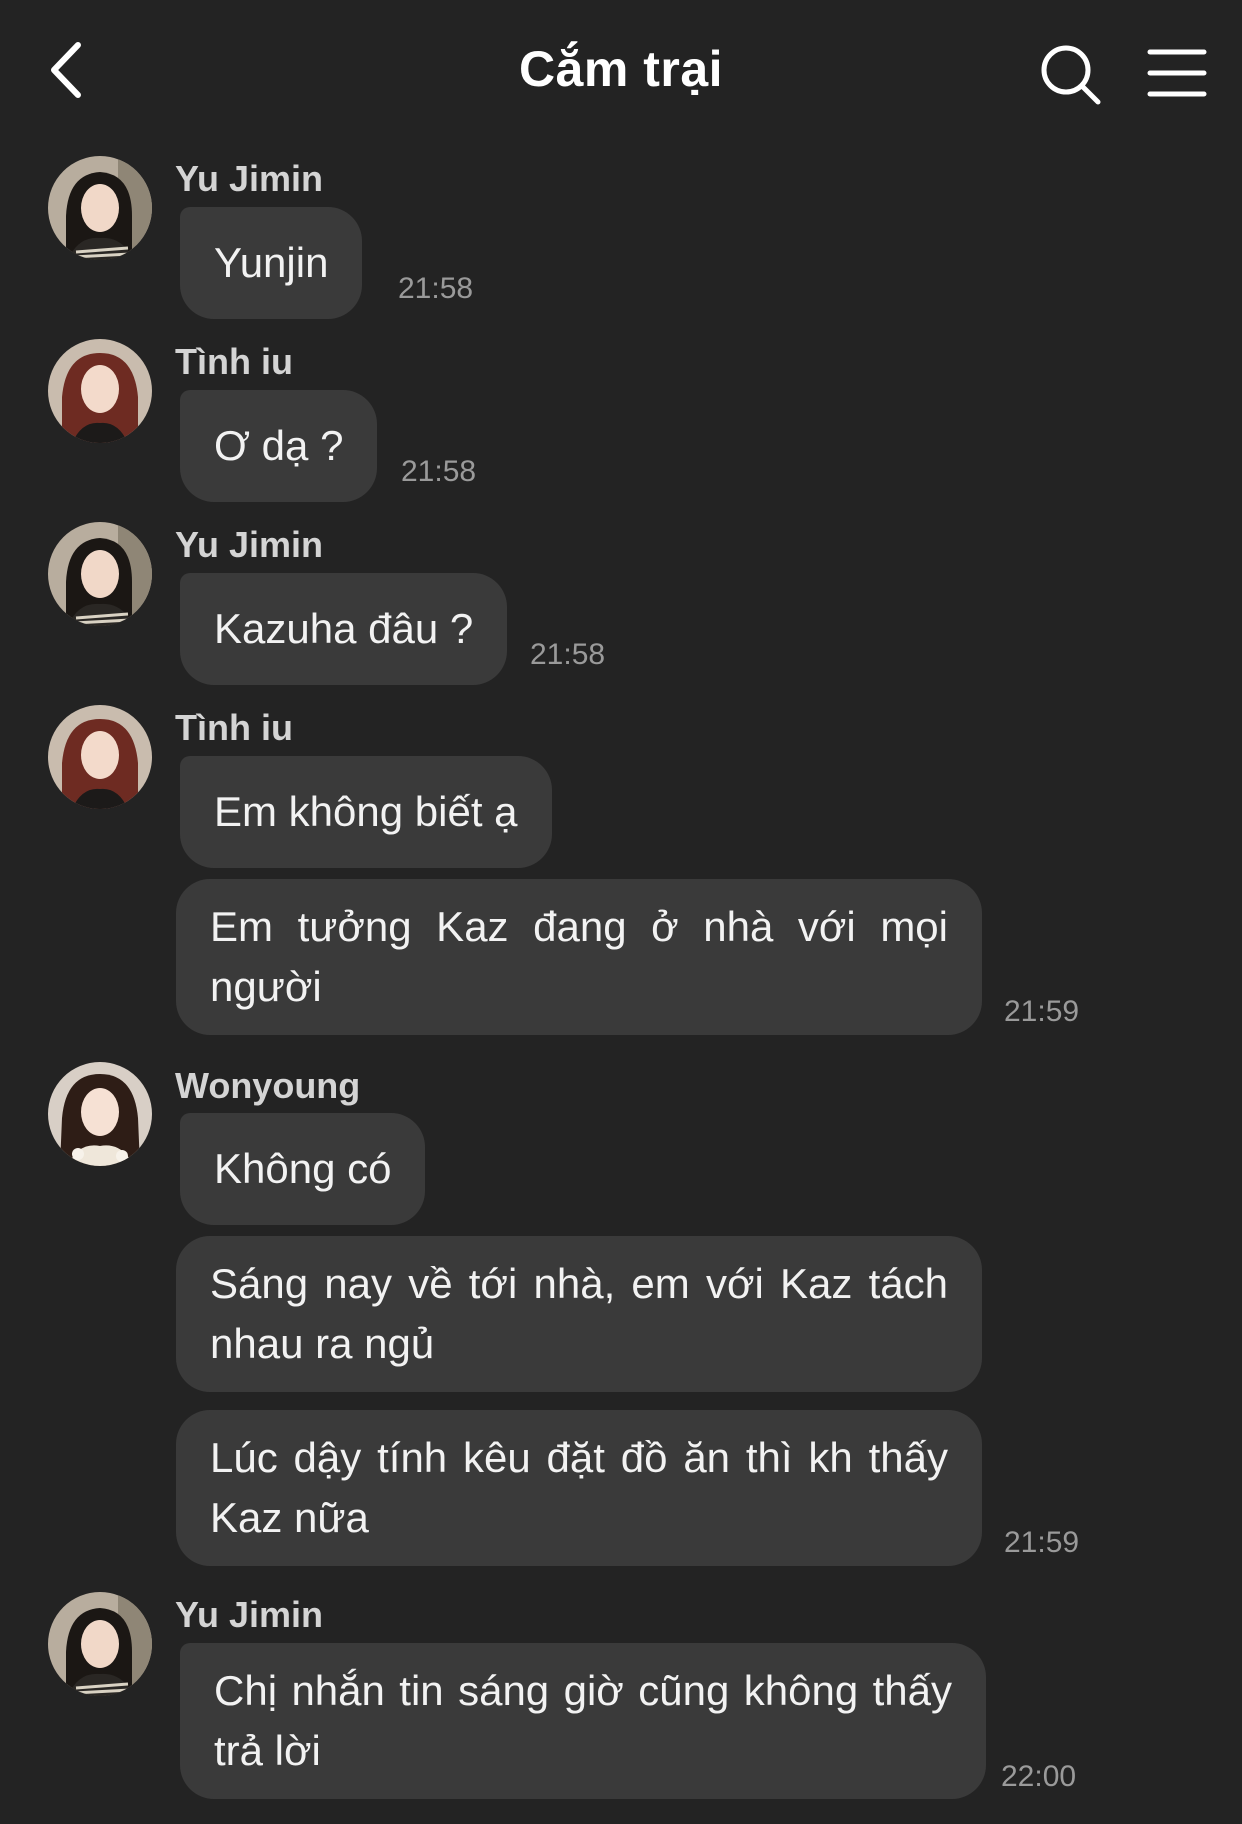 This screenshot has width=1242, height=1824. Describe the element at coordinates (303, 1169) in the screenshot. I see `message-bubble: Không có` at that location.